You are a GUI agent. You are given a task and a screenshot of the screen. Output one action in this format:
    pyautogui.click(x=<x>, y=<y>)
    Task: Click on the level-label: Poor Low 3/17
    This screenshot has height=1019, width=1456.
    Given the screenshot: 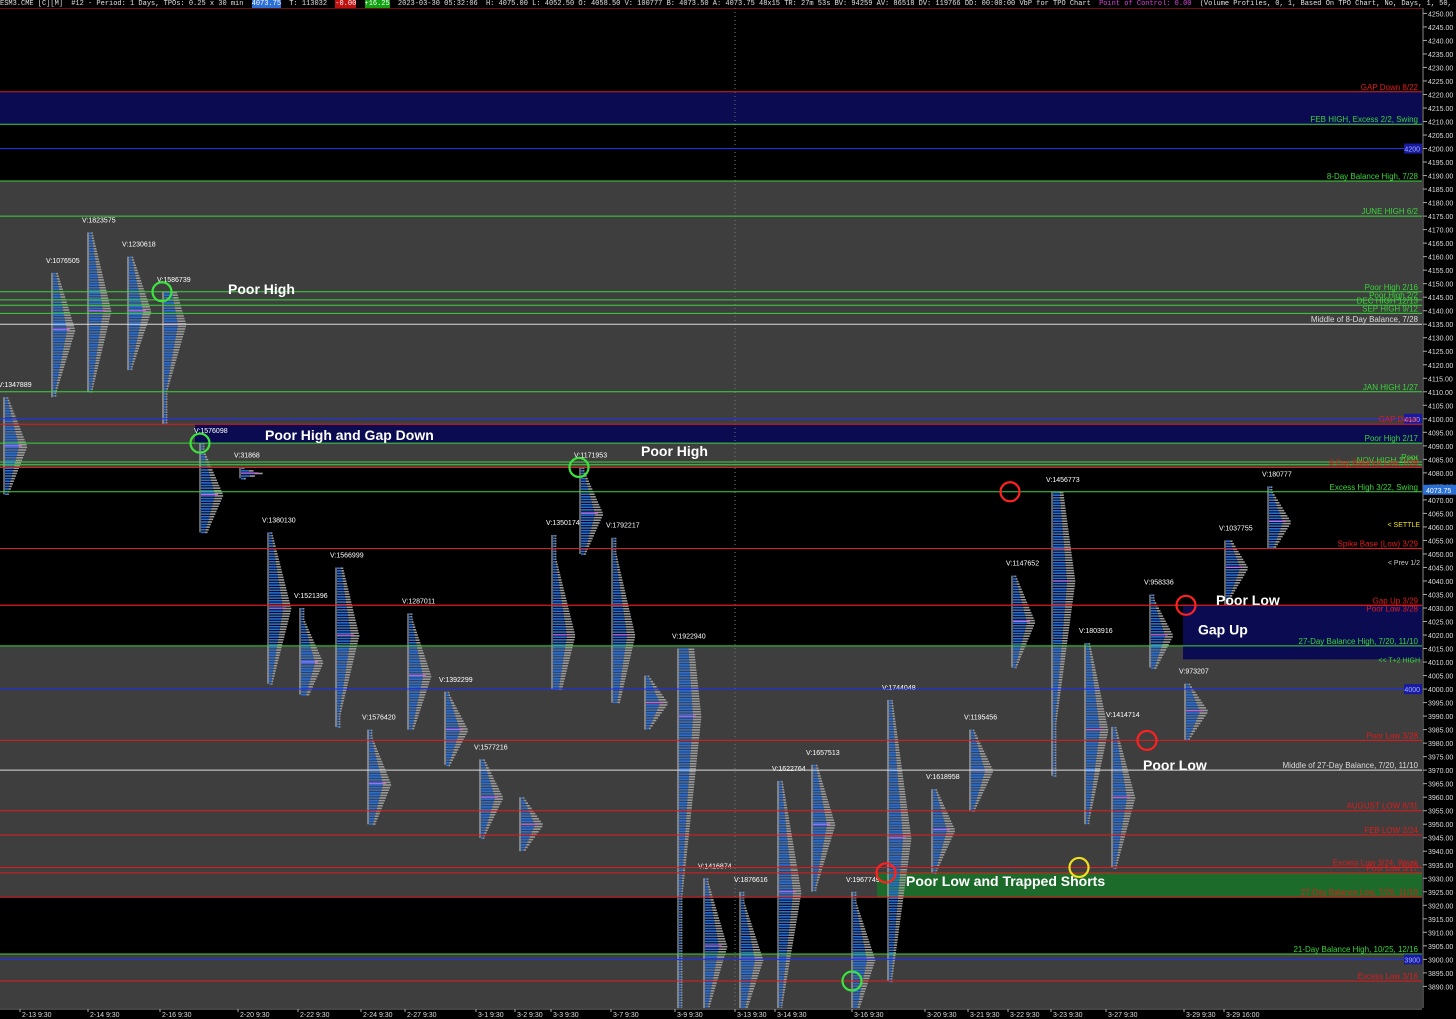 What is the action you would take?
    pyautogui.click(x=1392, y=868)
    